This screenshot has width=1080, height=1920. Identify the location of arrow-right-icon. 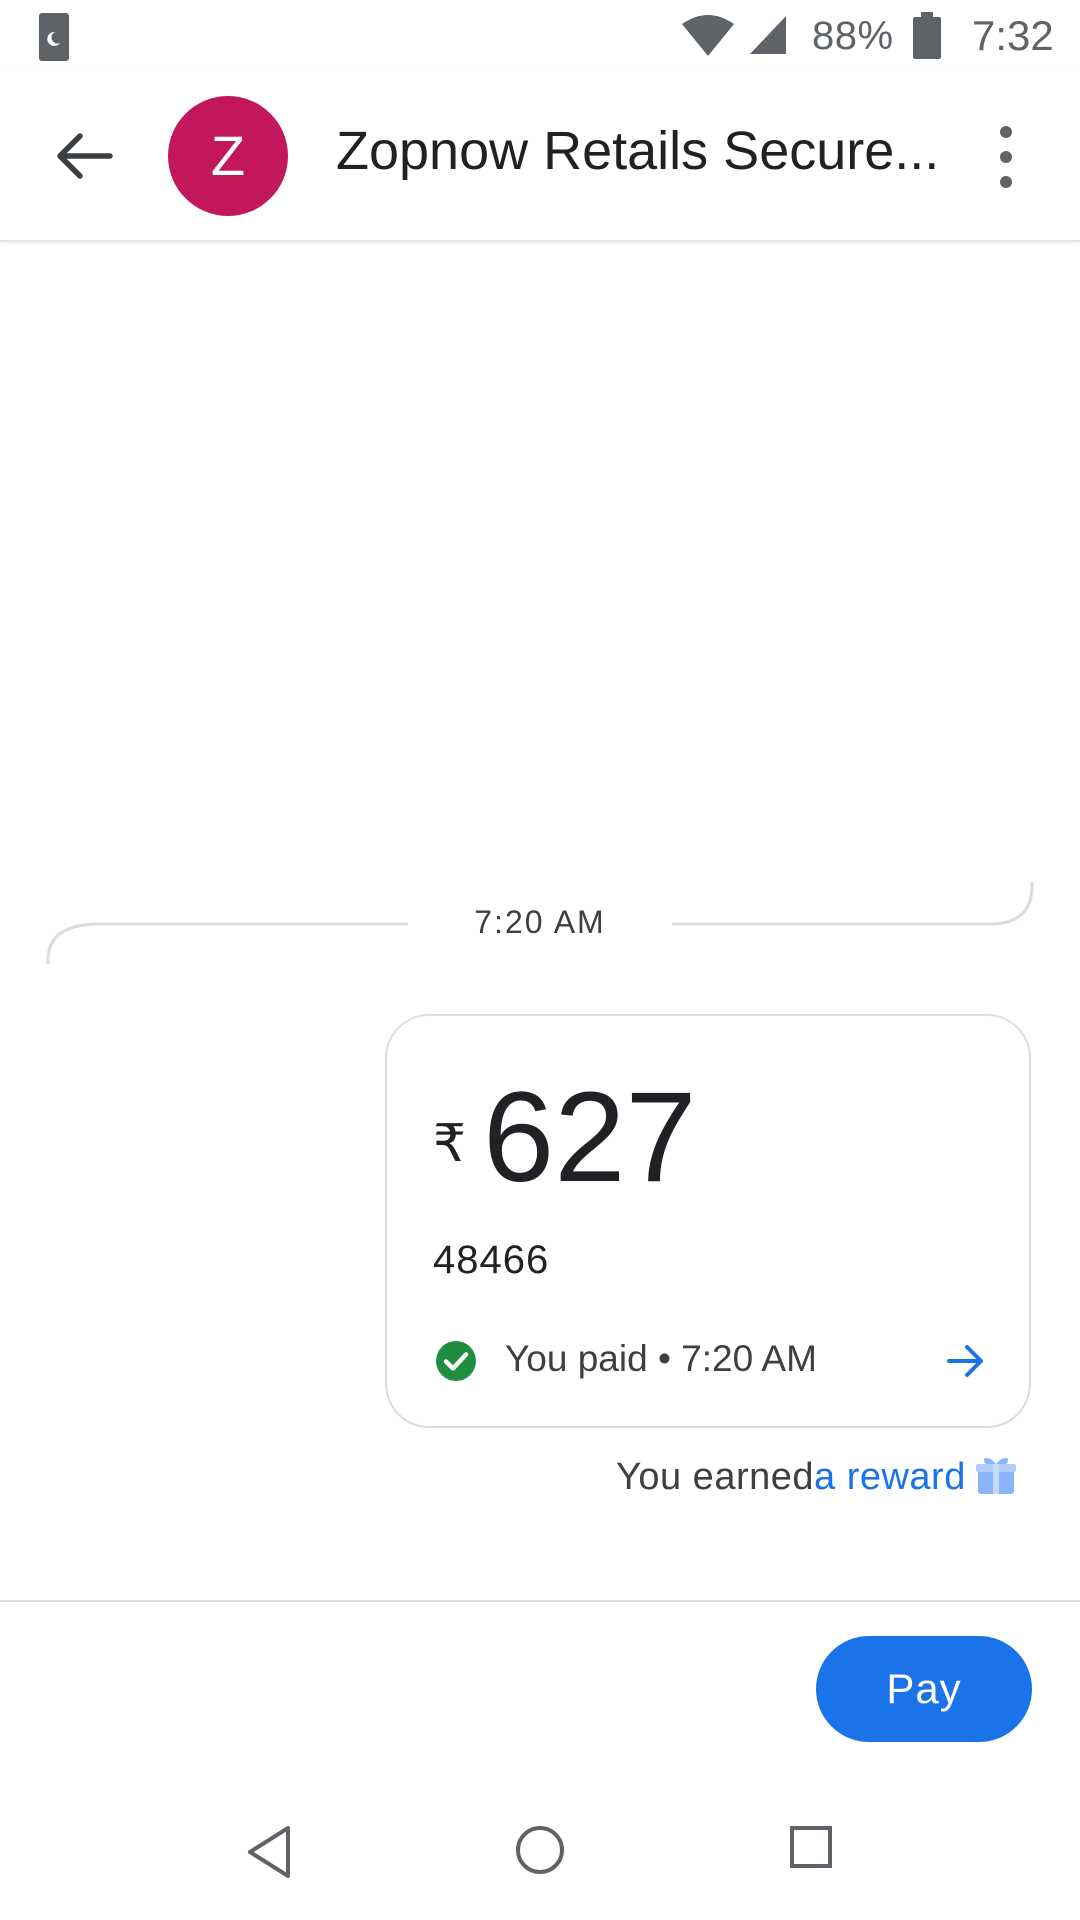
(966, 1361).